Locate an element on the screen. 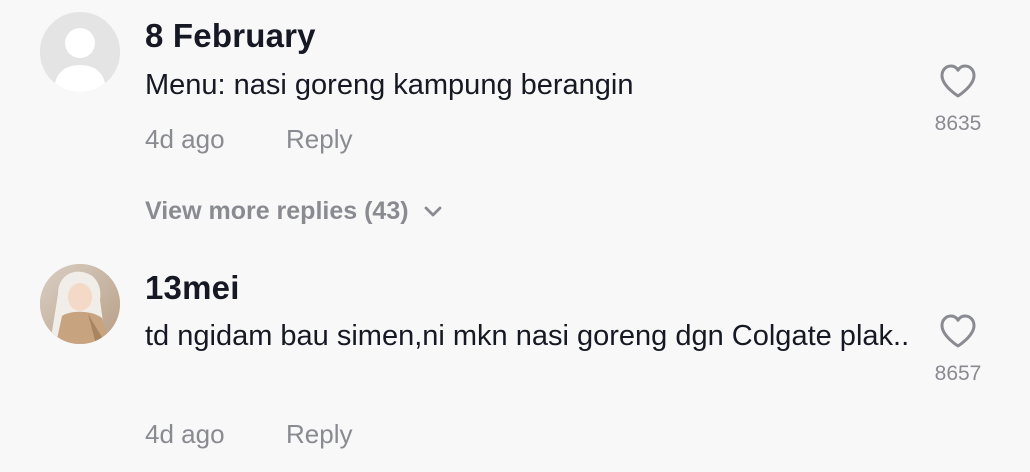 The height and width of the screenshot is (472, 1030). like-count: 8635 is located at coordinates (958, 123).